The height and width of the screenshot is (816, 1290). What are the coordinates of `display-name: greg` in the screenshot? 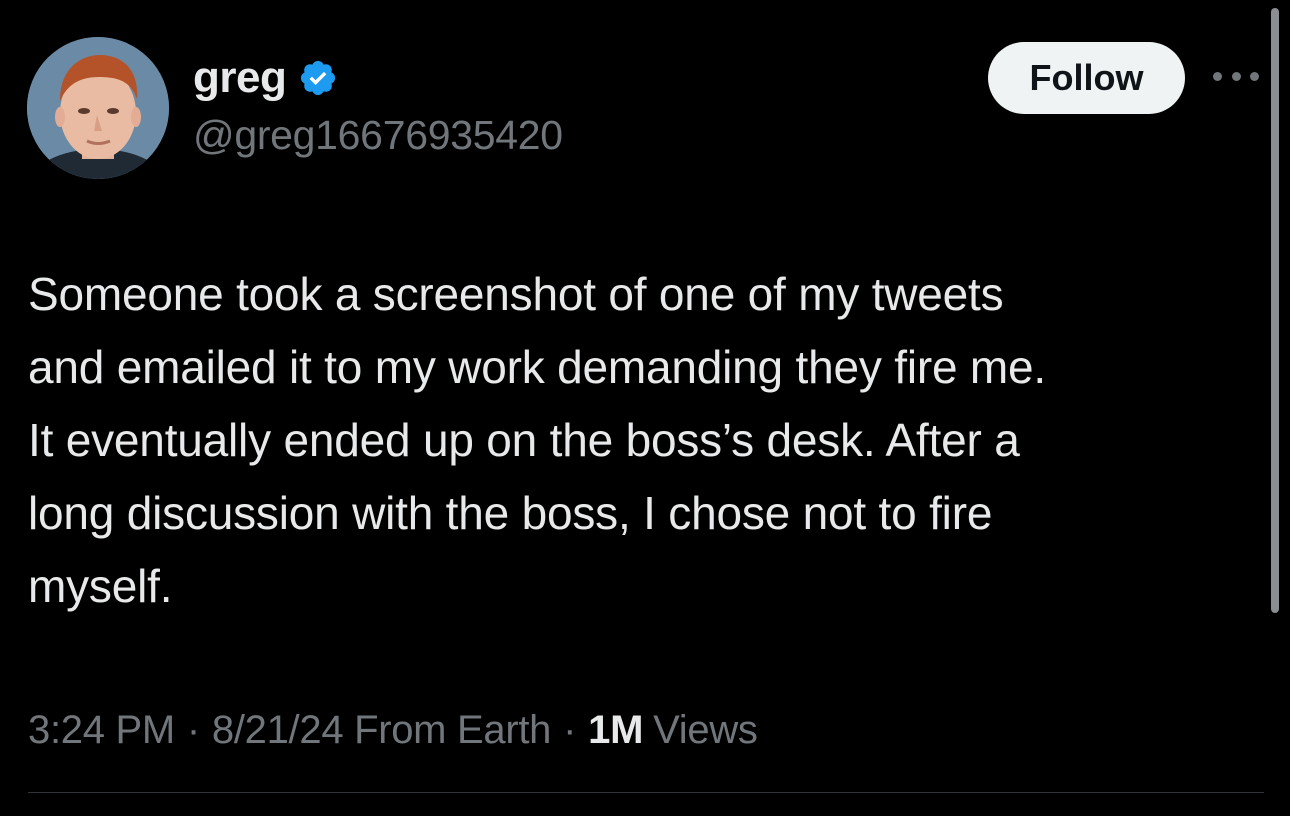 It's located at (240, 78).